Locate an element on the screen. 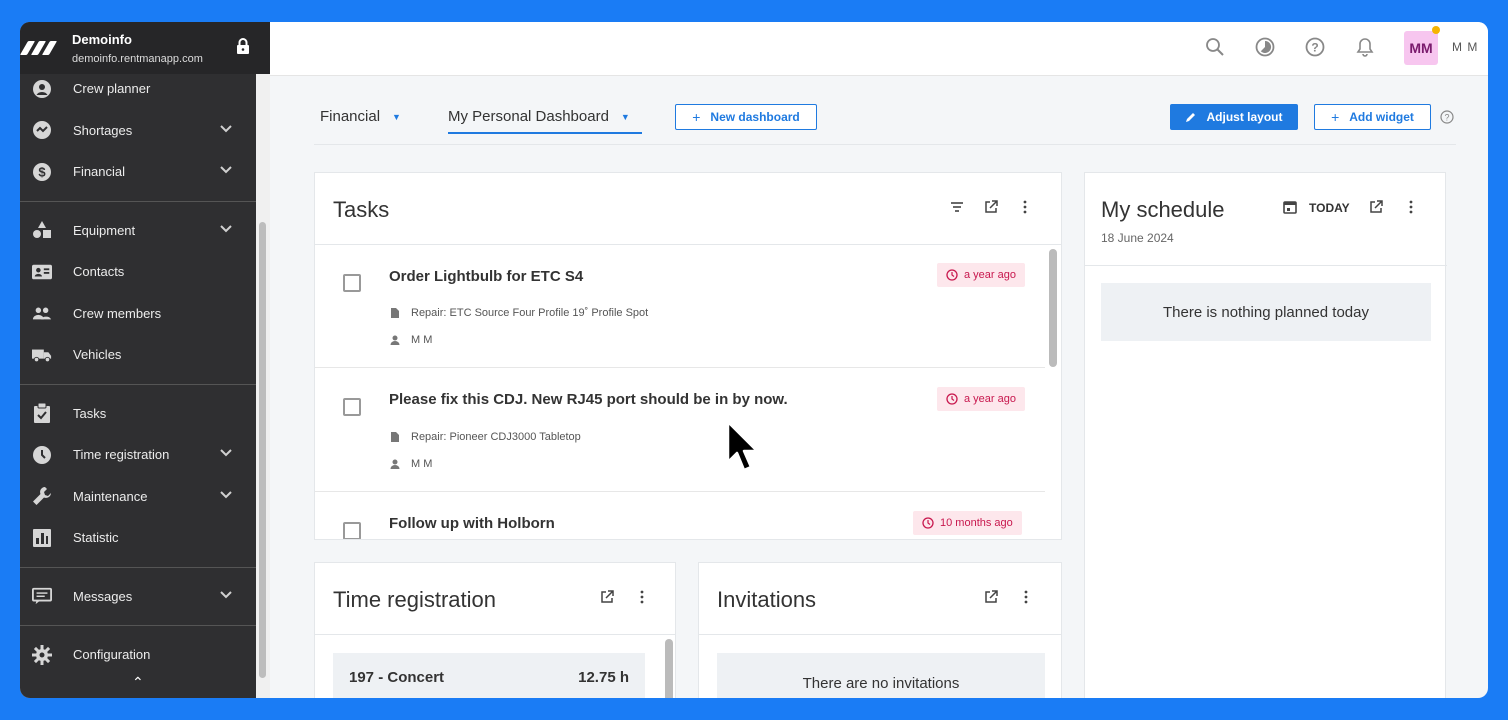 This screenshot has width=1508, height=720. task-row: Follow up with Holborn 10 months ago is located at coordinates (680, 515).